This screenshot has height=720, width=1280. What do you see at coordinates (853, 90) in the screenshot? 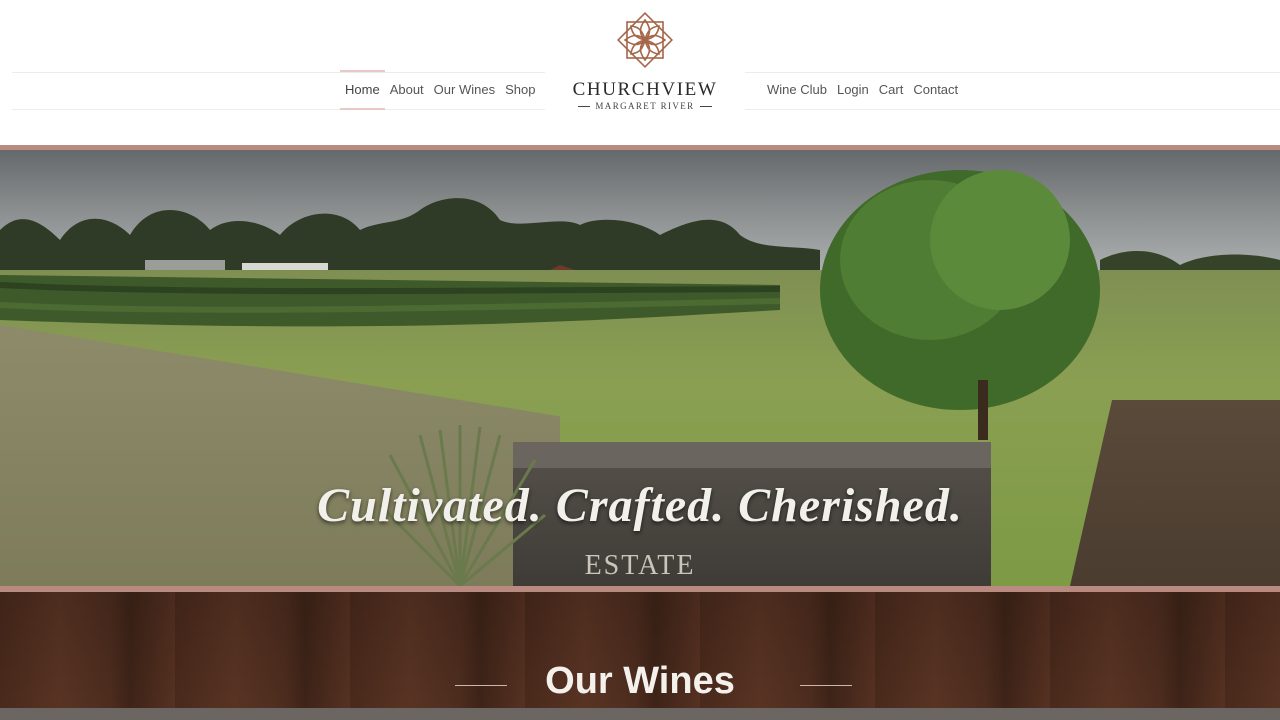
I see `nav-login: Login` at bounding box center [853, 90].